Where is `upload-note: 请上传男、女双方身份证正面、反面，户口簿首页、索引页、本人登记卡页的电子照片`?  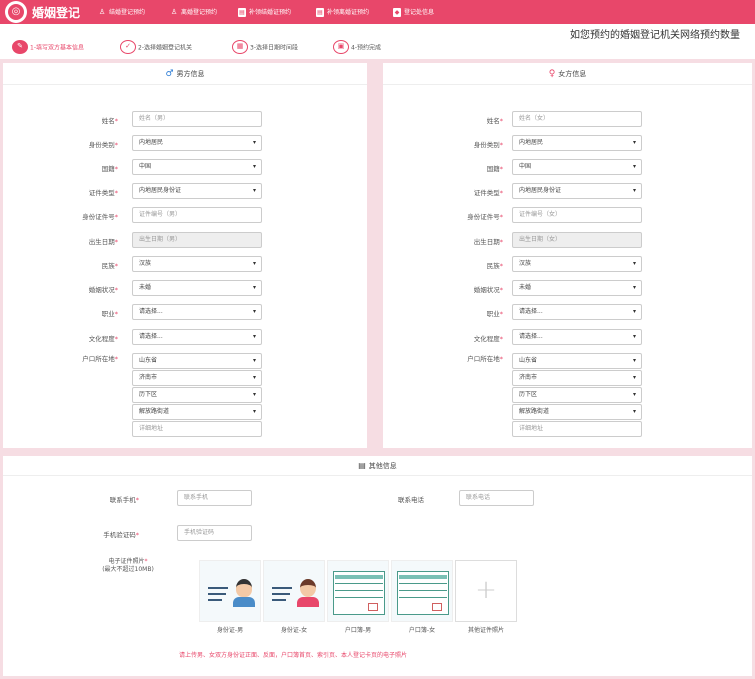 upload-note: 请上传男、女双方身份证正面、反面，户口簿首页、索引页、本人登记卡页的电子照片 is located at coordinates (293, 655).